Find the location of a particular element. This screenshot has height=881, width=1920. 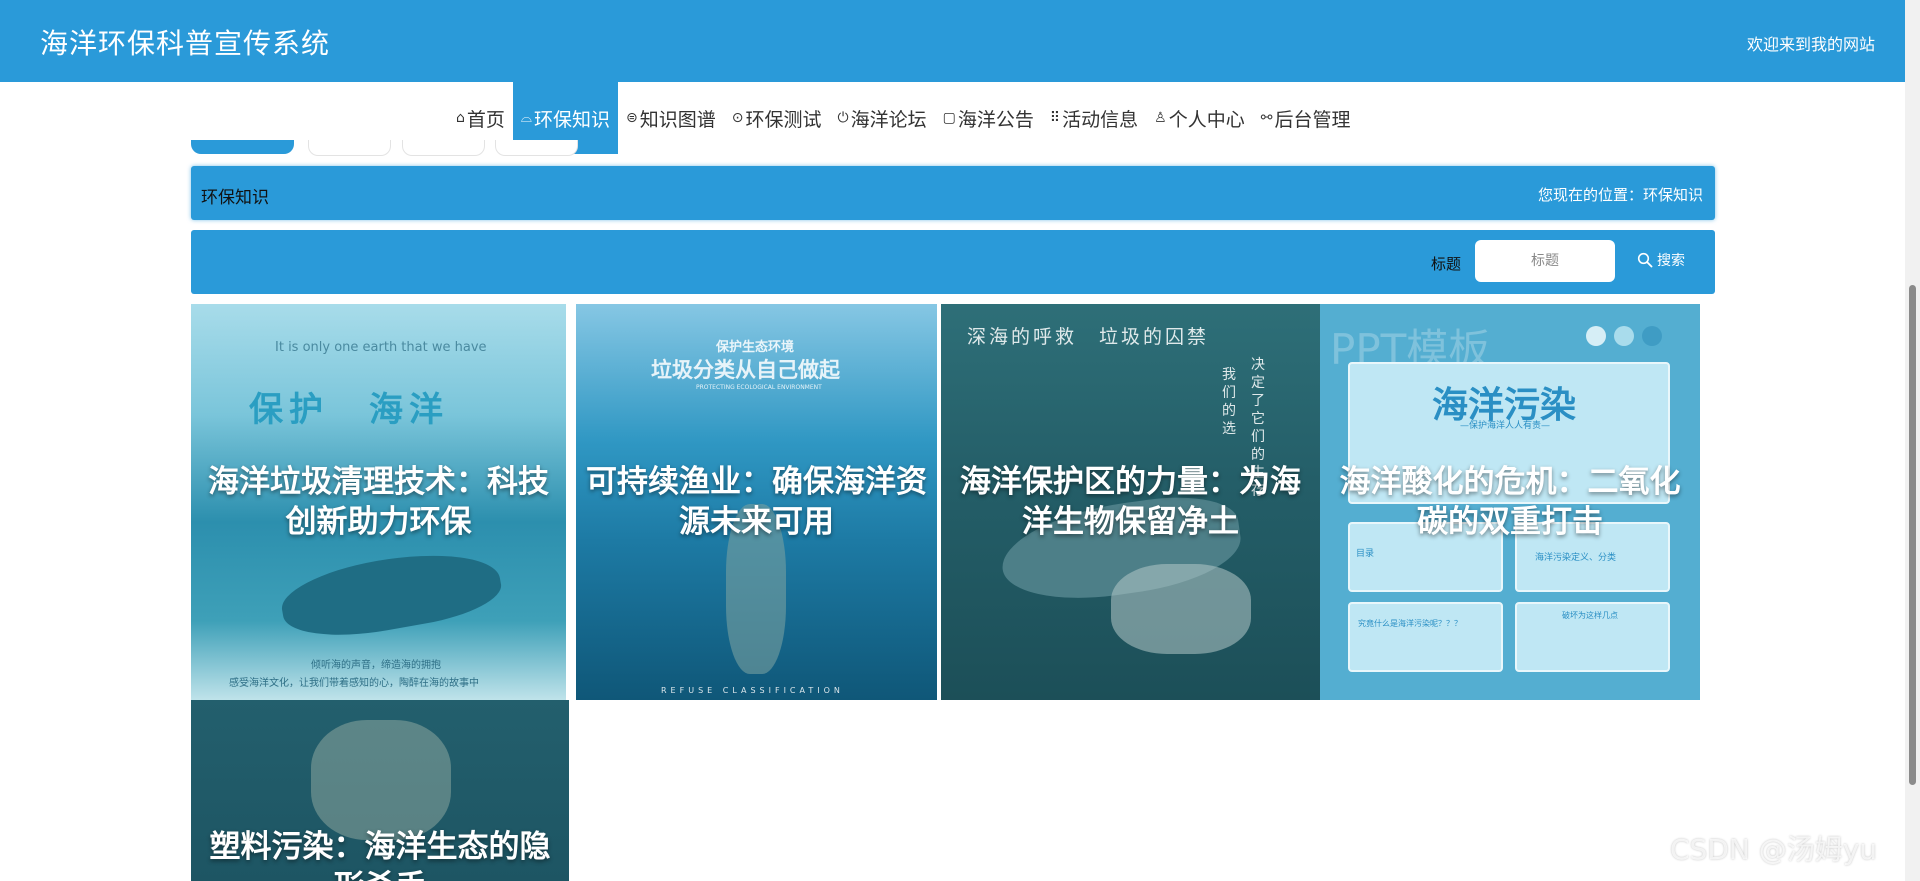

nav-item-activities: ⠿ 活动信息 is located at coordinates (1094, 118).